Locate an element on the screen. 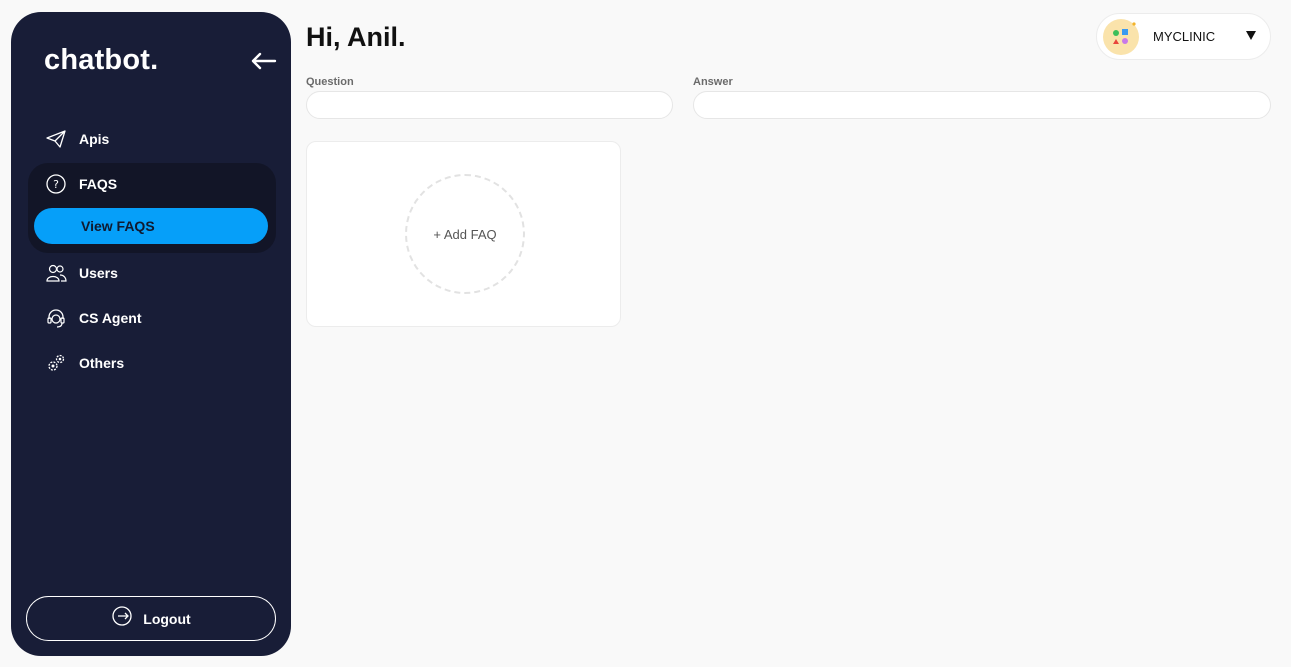  sidebar-item-faqs: ? FAQS is located at coordinates (81, 184).